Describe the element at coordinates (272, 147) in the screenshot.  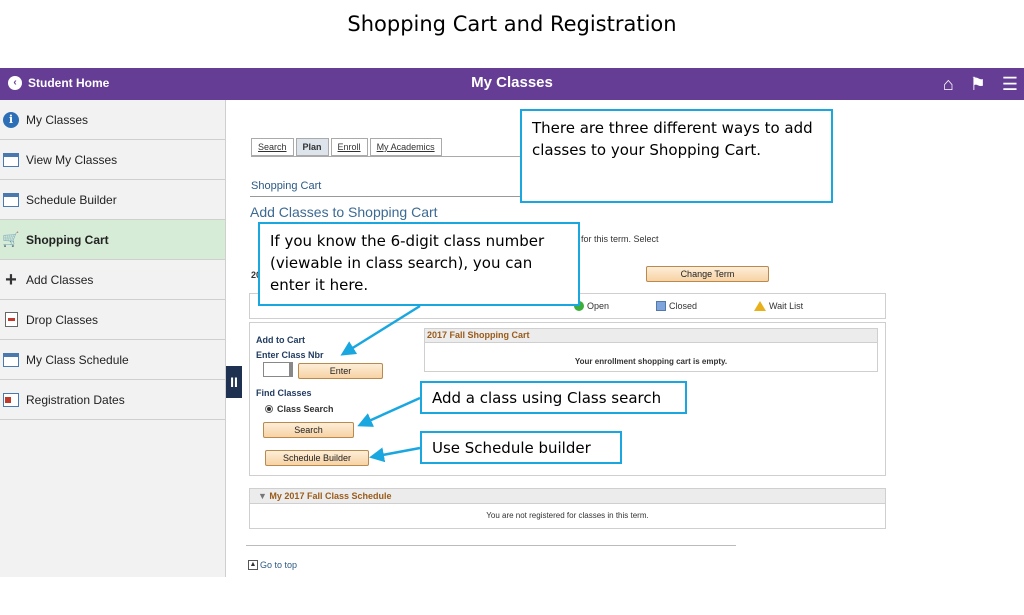
I see `tab-search: Search` at that location.